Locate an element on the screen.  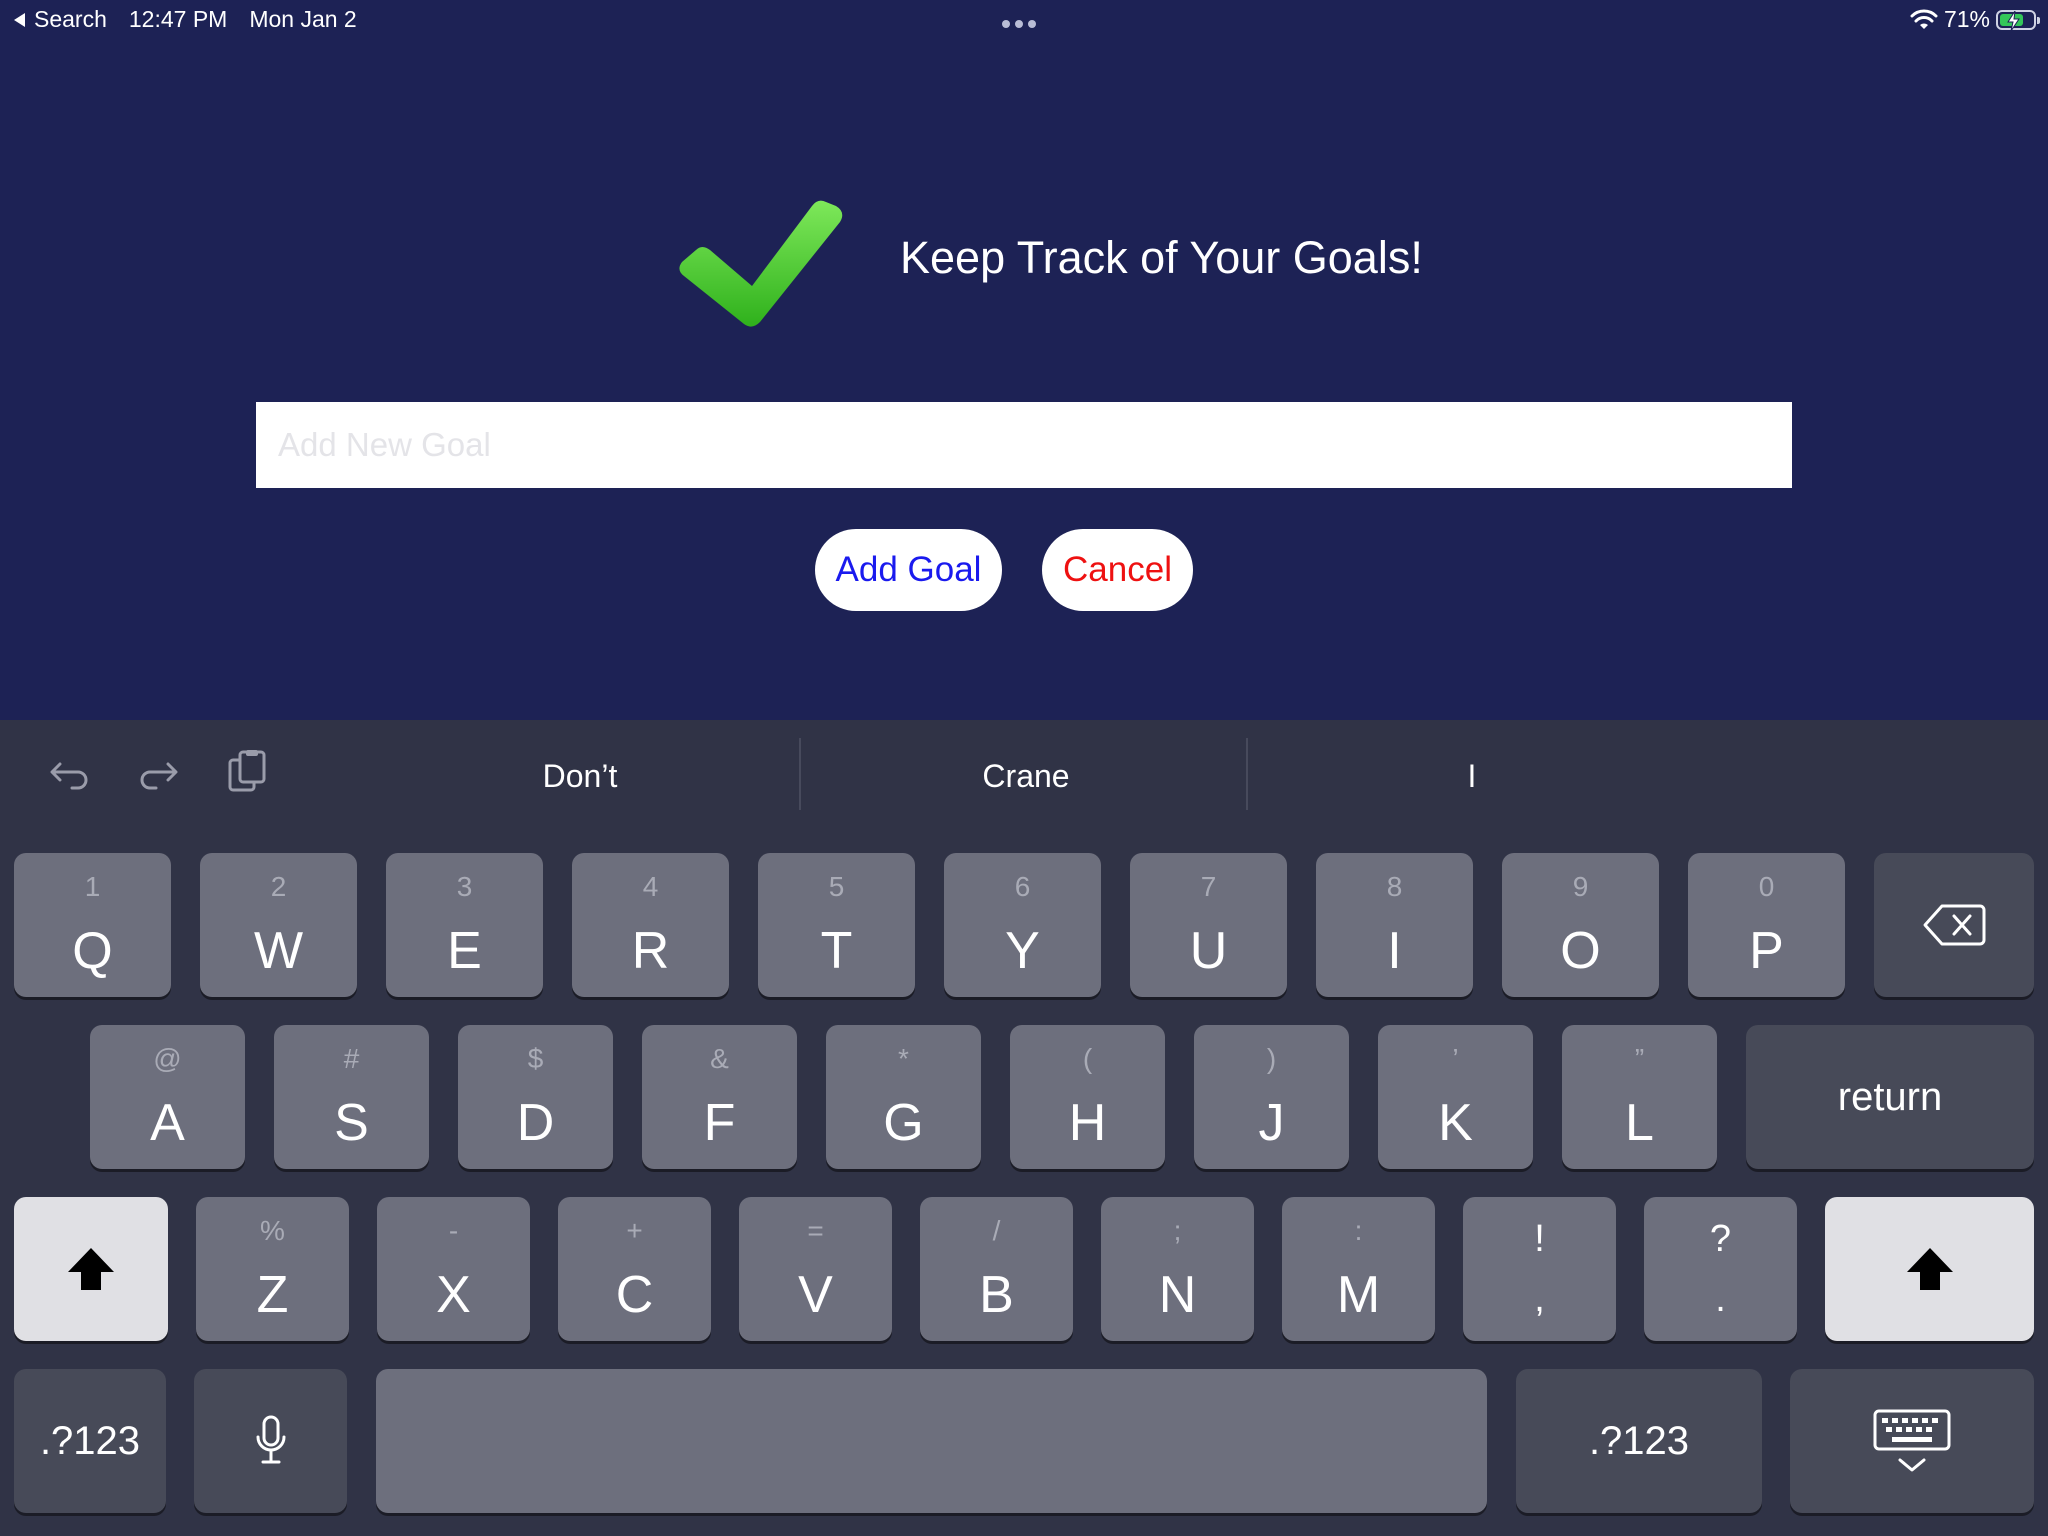
key-m: :M is located at coordinates (1358, 1269).